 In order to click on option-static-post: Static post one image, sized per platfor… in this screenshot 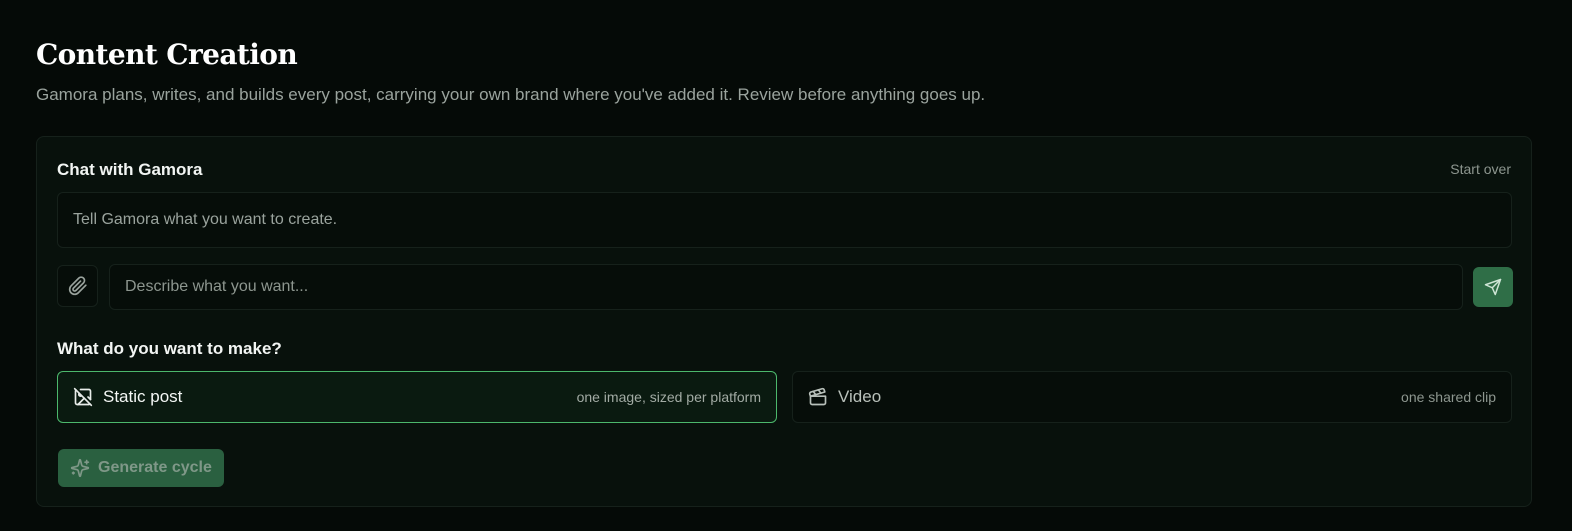, I will do `click(417, 397)`.